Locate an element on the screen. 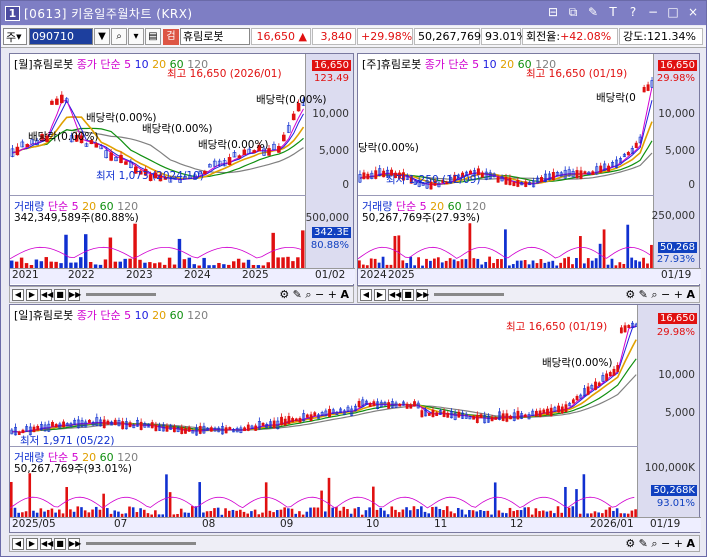 This screenshot has width=707, height=557. search-icon: ⌕ is located at coordinates (119, 36).